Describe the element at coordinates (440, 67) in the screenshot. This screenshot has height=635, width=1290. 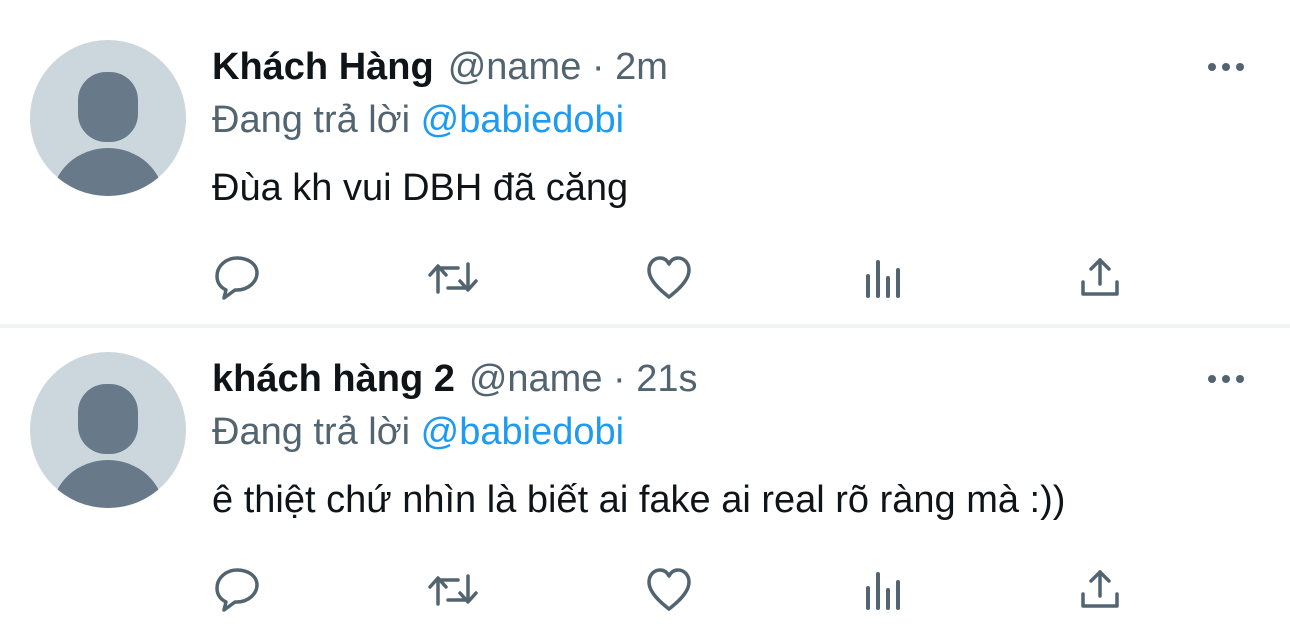
I see `tweet-header: Khách Hàng @name · 2m` at that location.